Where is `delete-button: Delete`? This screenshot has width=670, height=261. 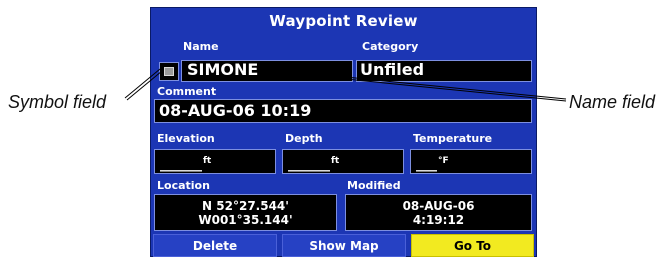 delete-button: Delete is located at coordinates (215, 245).